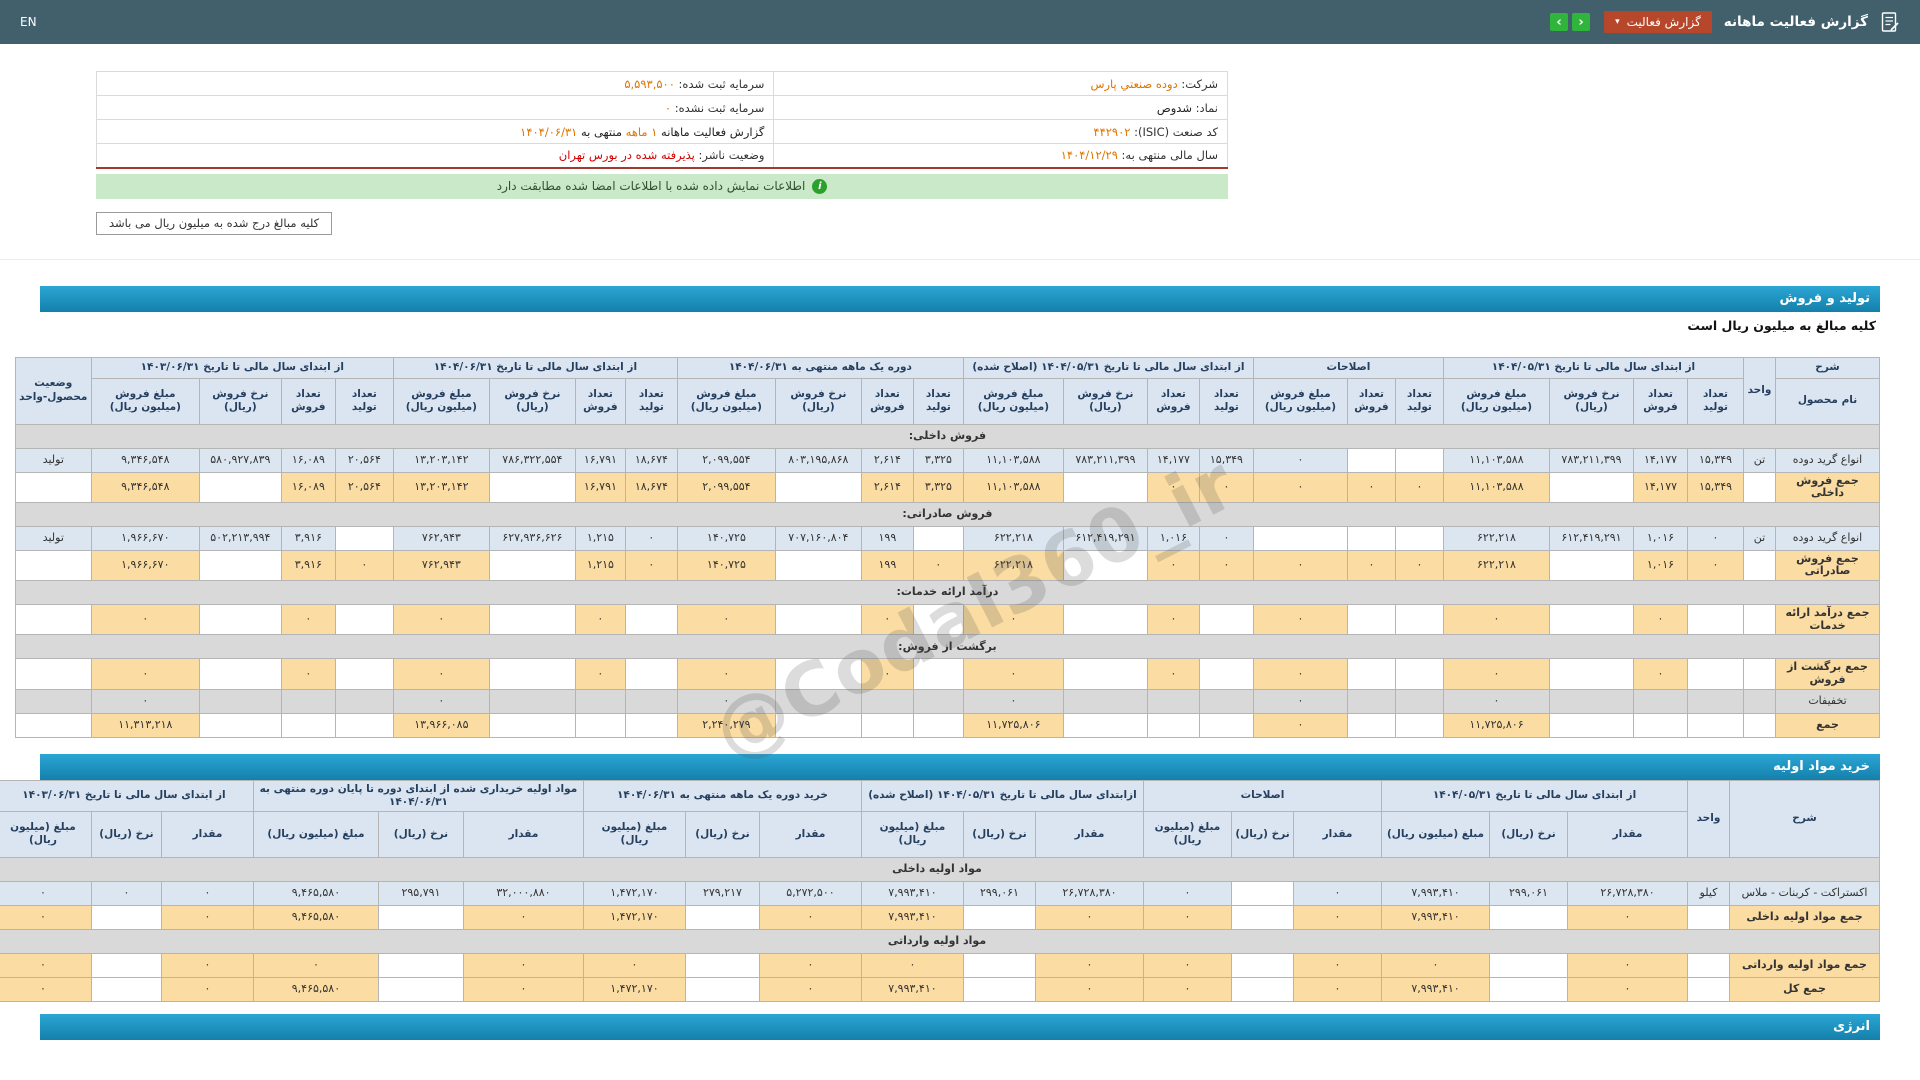 The width and height of the screenshot is (1920, 1080). What do you see at coordinates (1759, 674) in the screenshot?
I see `unit-cell` at bounding box center [1759, 674].